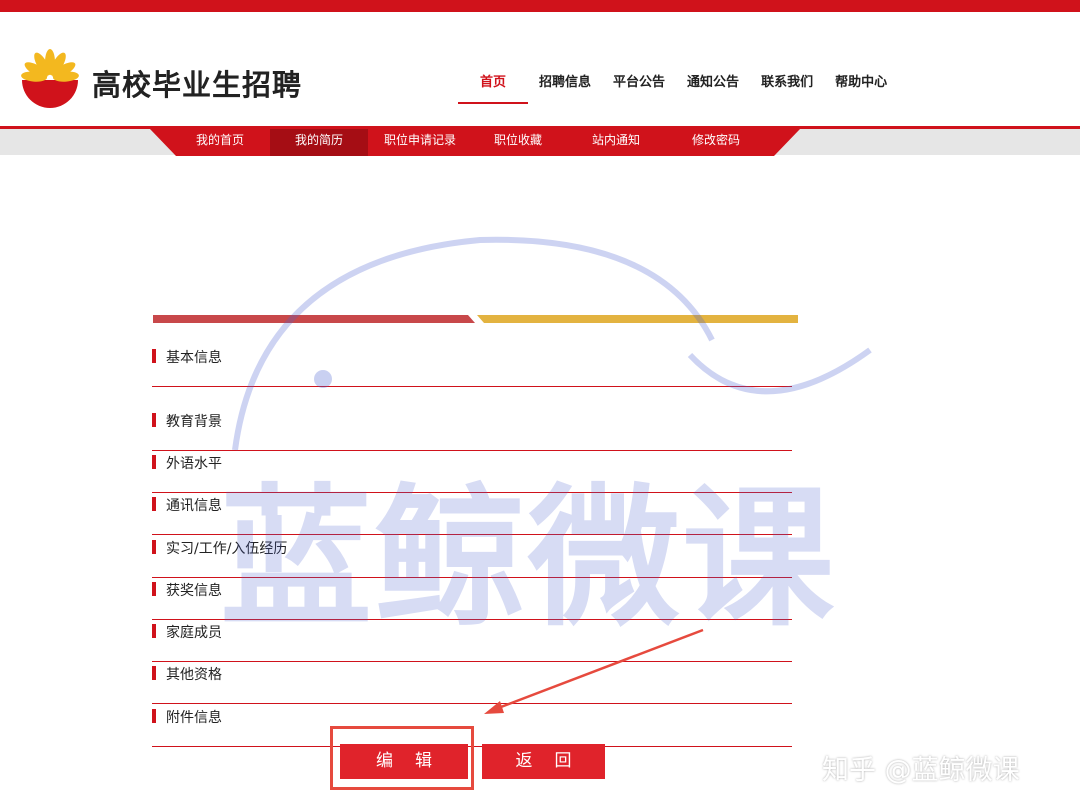 The width and height of the screenshot is (1080, 808). What do you see at coordinates (472, 599) in the screenshot?
I see `resume-section-5: 获奖信息` at bounding box center [472, 599].